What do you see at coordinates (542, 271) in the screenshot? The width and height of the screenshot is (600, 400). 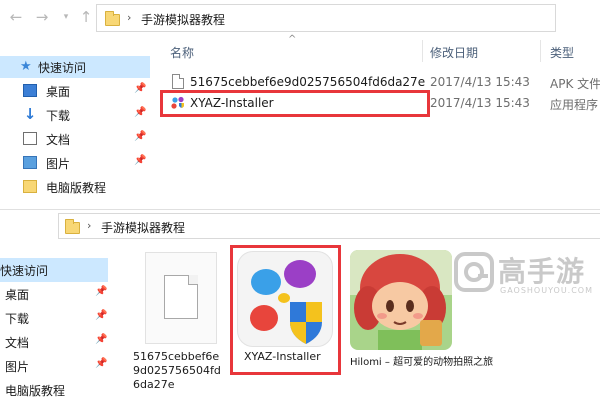 I see `watermark-text: 高手游` at bounding box center [542, 271].